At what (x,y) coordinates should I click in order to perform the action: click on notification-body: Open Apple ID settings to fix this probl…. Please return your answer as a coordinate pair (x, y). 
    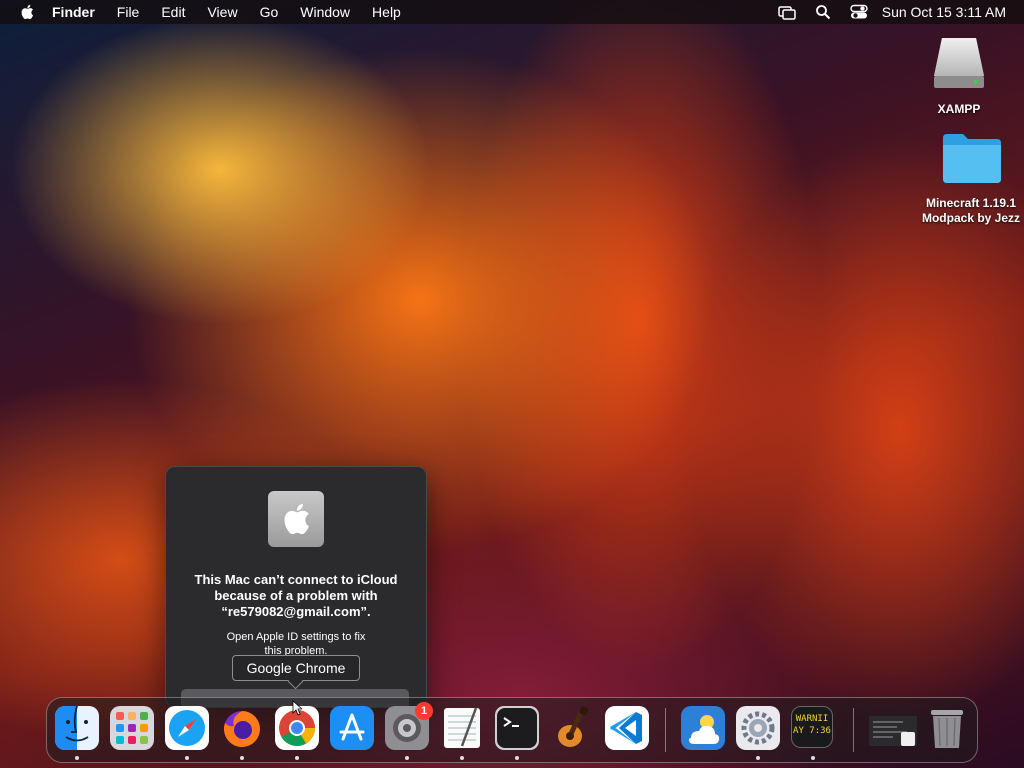
    Looking at the image, I should click on (296, 643).